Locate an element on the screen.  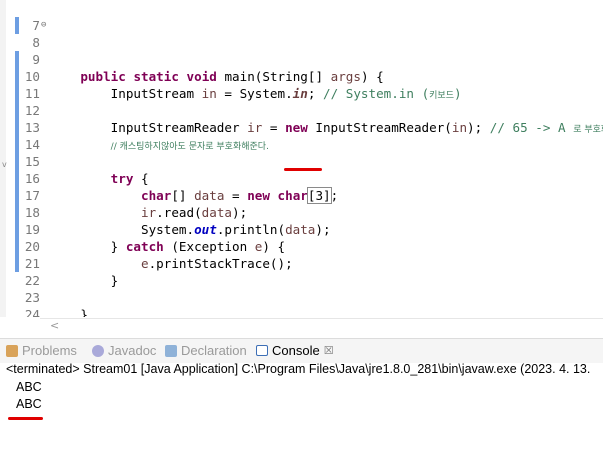
tab-javadoc: Javadoc is located at coordinates (124, 350).